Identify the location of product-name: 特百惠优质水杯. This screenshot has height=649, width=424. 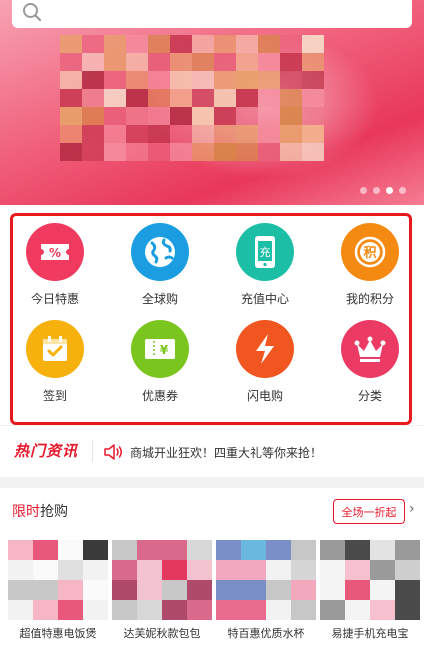
(266, 633).